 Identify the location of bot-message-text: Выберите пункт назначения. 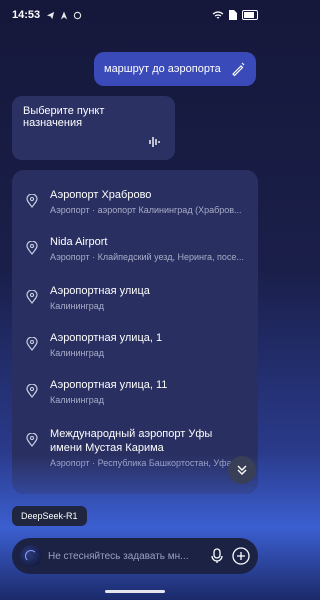
(64, 117).